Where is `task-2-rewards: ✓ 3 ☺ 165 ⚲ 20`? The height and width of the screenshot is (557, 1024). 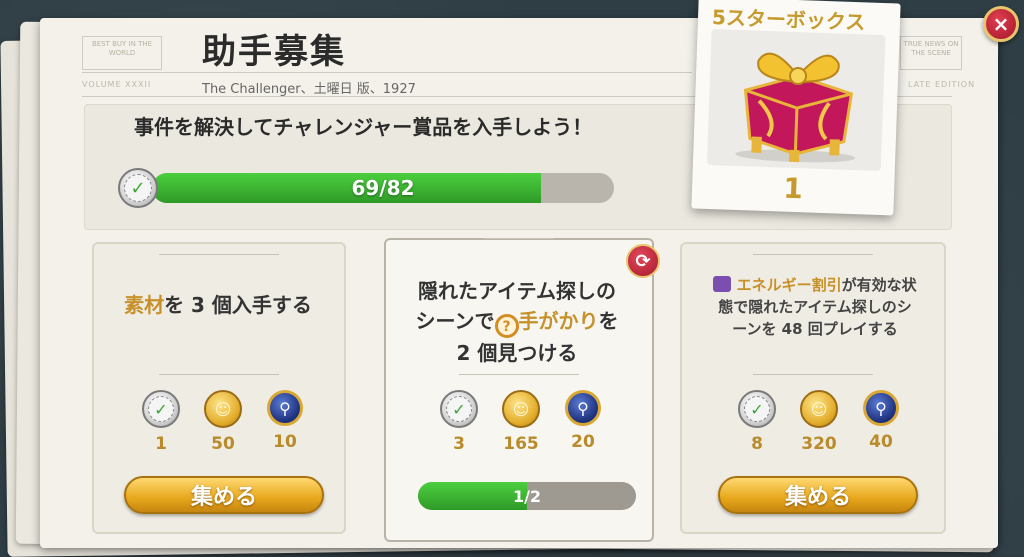 task-2-rewards: ✓ 3 ☺ 165 ⚲ 20 is located at coordinates (521, 422).